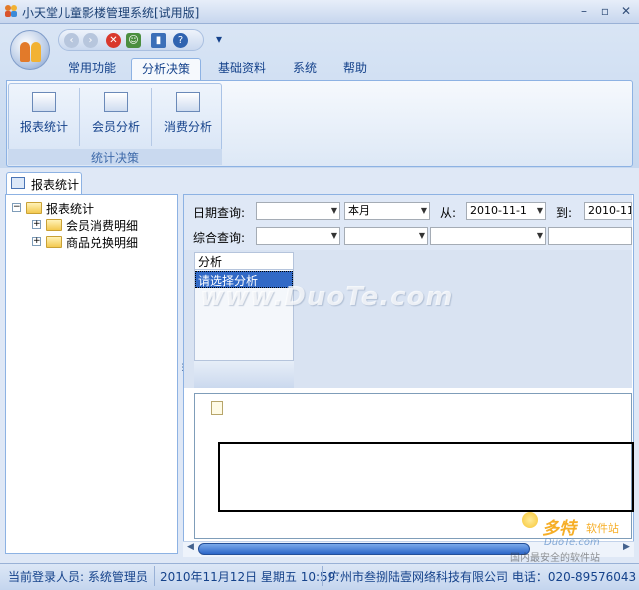 The height and width of the screenshot is (590, 639). I want to click on report-stats-label: 报表统计, so click(43, 127).